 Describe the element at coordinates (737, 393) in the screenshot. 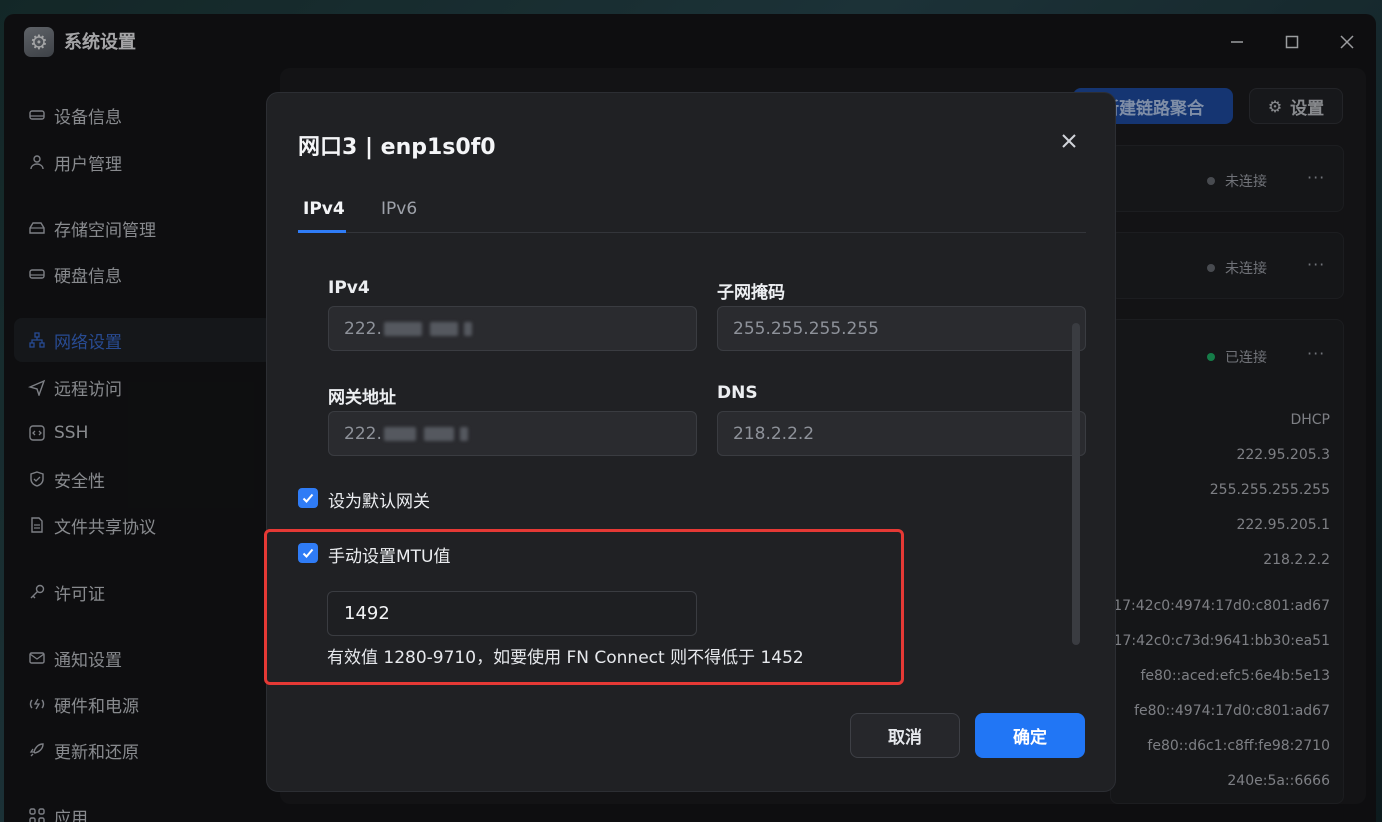

I see `dns-label: DNS` at that location.